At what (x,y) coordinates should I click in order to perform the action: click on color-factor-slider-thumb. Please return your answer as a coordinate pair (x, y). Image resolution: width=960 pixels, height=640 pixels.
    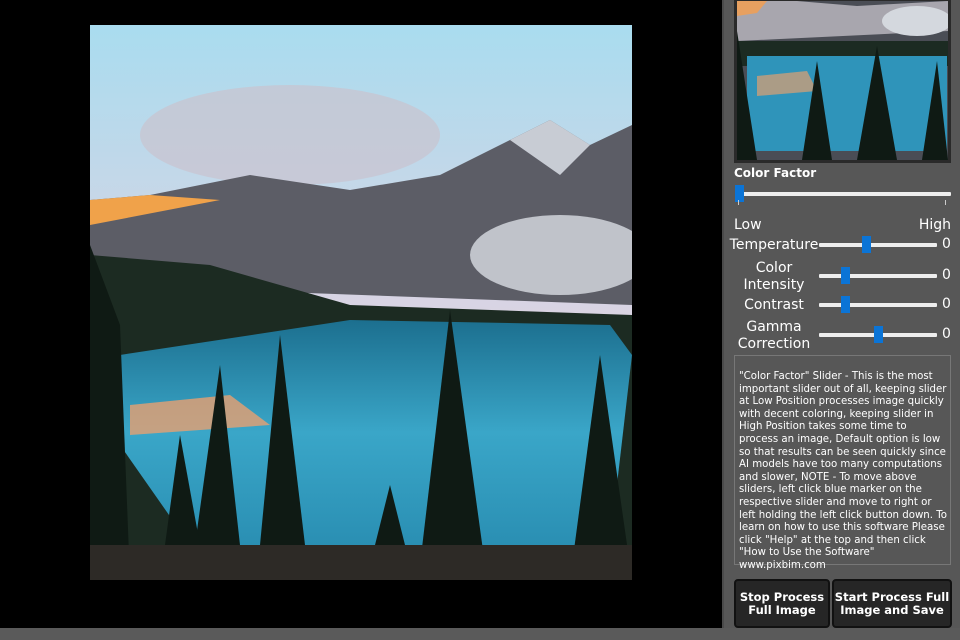
    Looking at the image, I should click on (739, 193).